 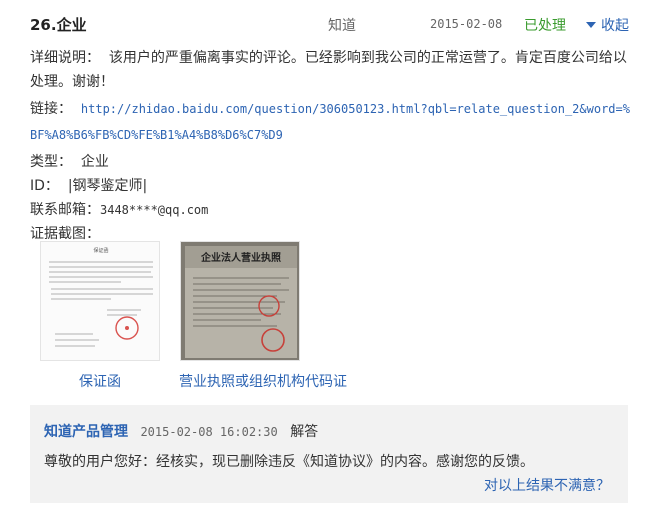 What do you see at coordinates (545, 26) in the screenshot?
I see `status-badge: 已处理` at bounding box center [545, 26].